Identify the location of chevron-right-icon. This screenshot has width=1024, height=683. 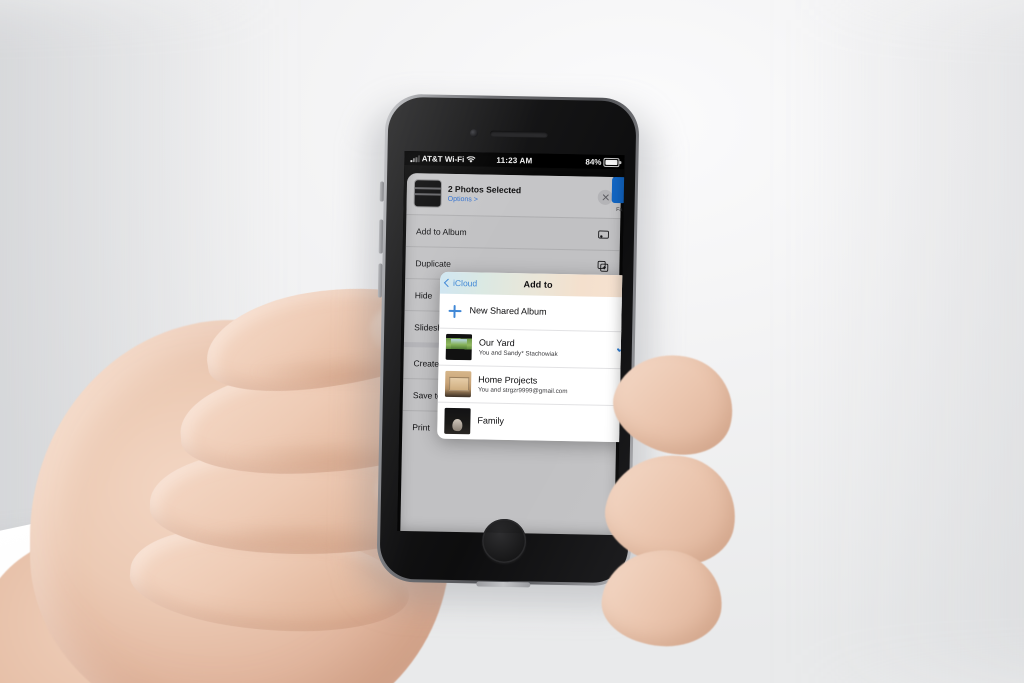
(622, 314).